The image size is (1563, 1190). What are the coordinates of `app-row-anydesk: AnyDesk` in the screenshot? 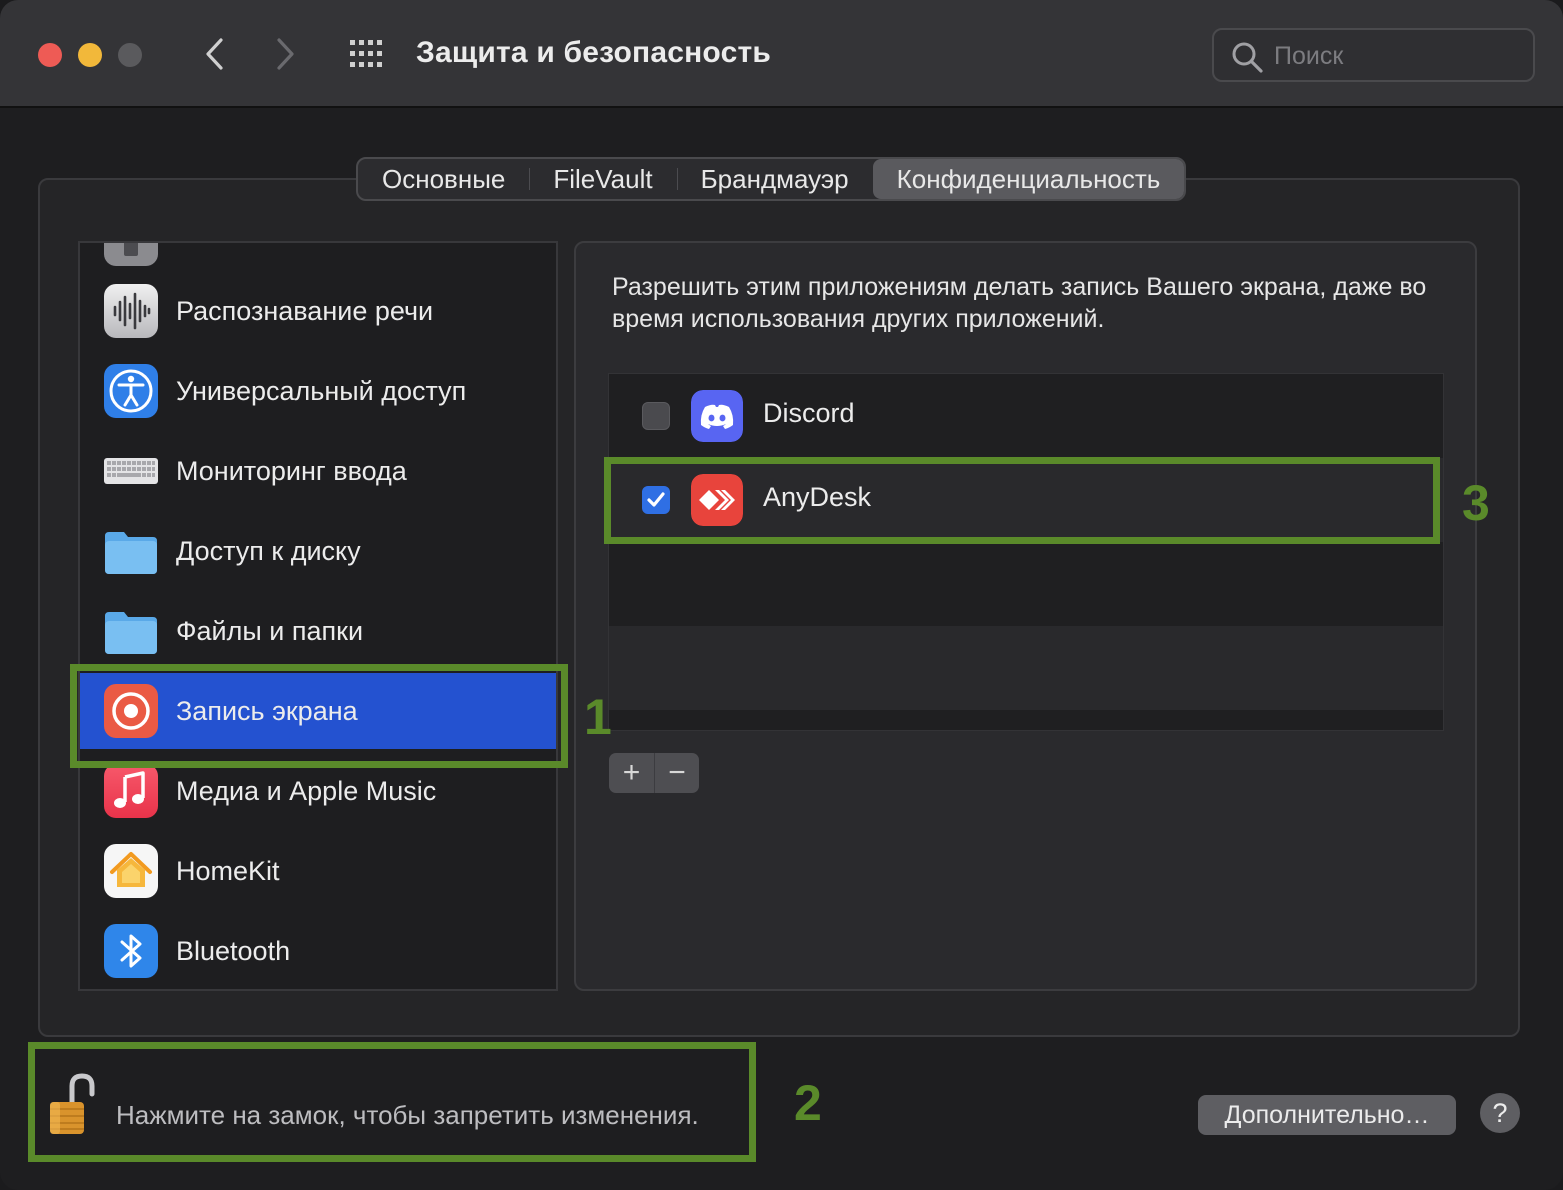 It's located at (1026, 500).